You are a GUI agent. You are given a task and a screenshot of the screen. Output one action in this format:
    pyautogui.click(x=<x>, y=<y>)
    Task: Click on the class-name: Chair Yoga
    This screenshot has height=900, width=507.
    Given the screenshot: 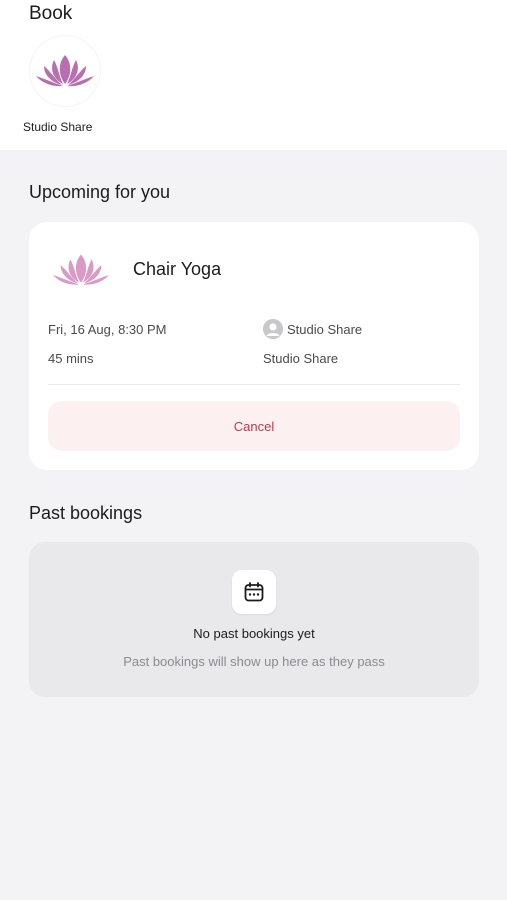 What is the action you would take?
    pyautogui.click(x=177, y=269)
    